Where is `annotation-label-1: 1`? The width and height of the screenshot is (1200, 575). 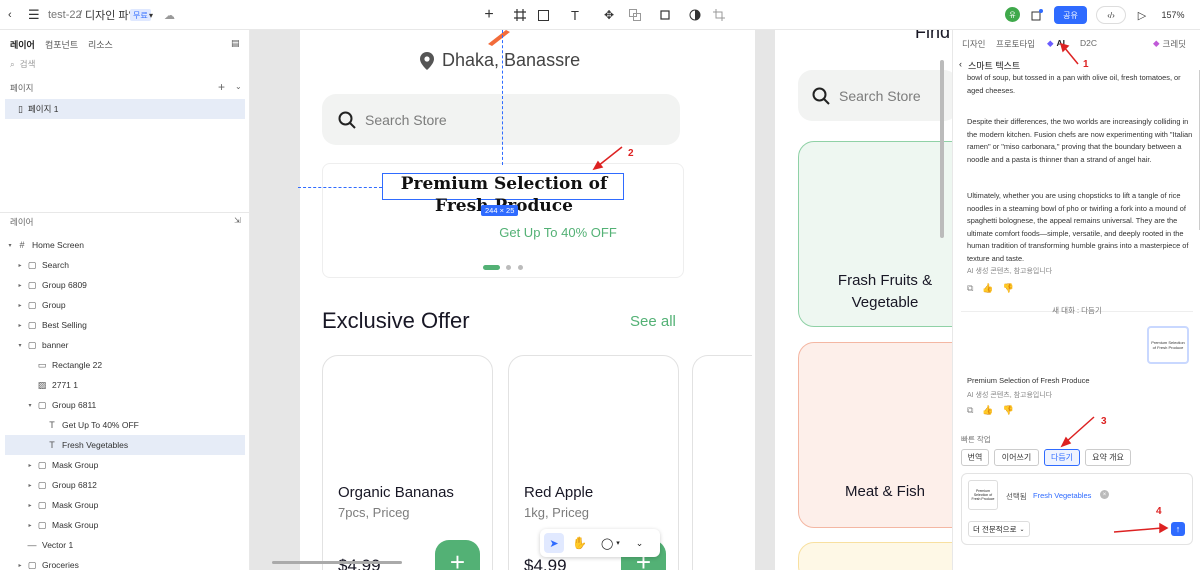 annotation-label-1: 1 is located at coordinates (1086, 64).